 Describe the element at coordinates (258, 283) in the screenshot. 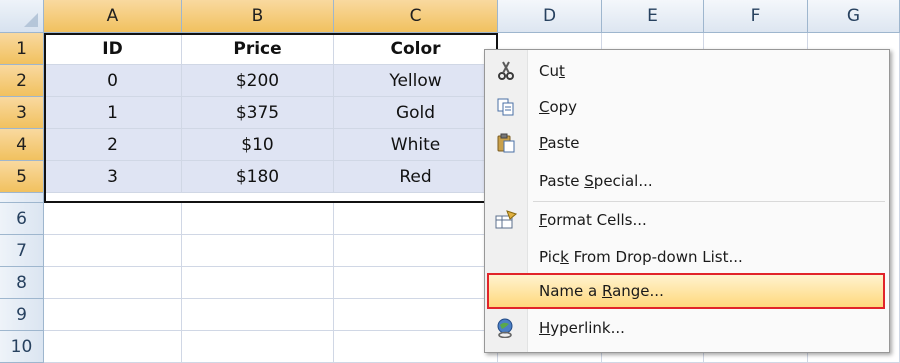

I see `cell-b8` at that location.